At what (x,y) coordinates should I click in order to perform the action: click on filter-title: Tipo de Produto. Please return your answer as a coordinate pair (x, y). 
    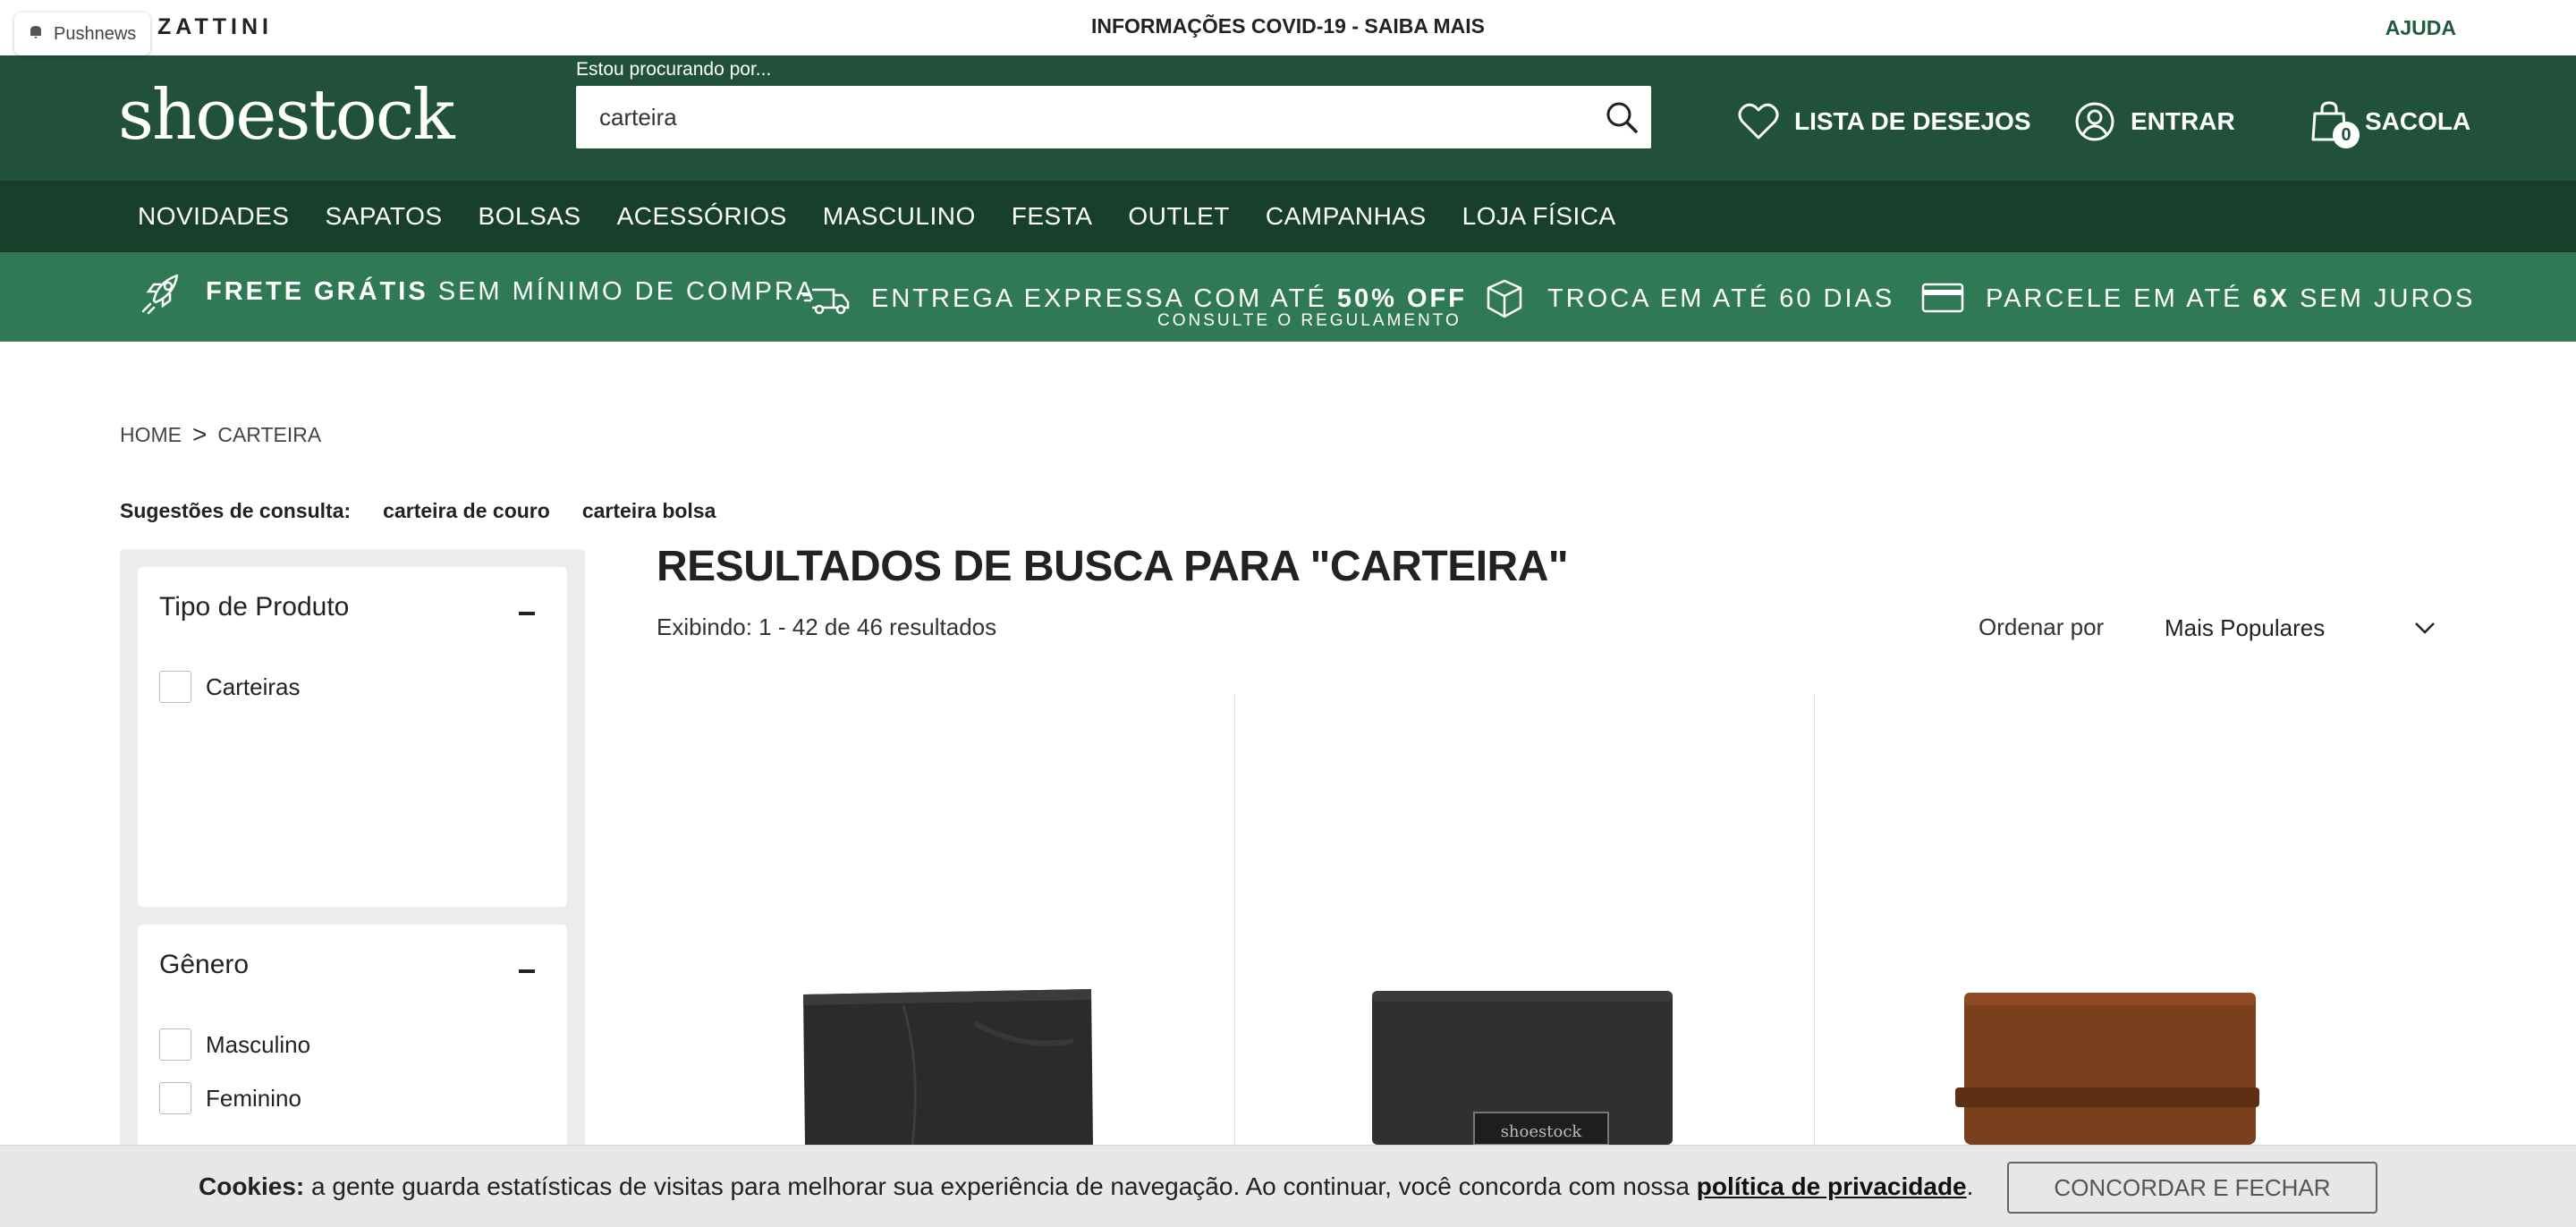
    Looking at the image, I should click on (254, 607).